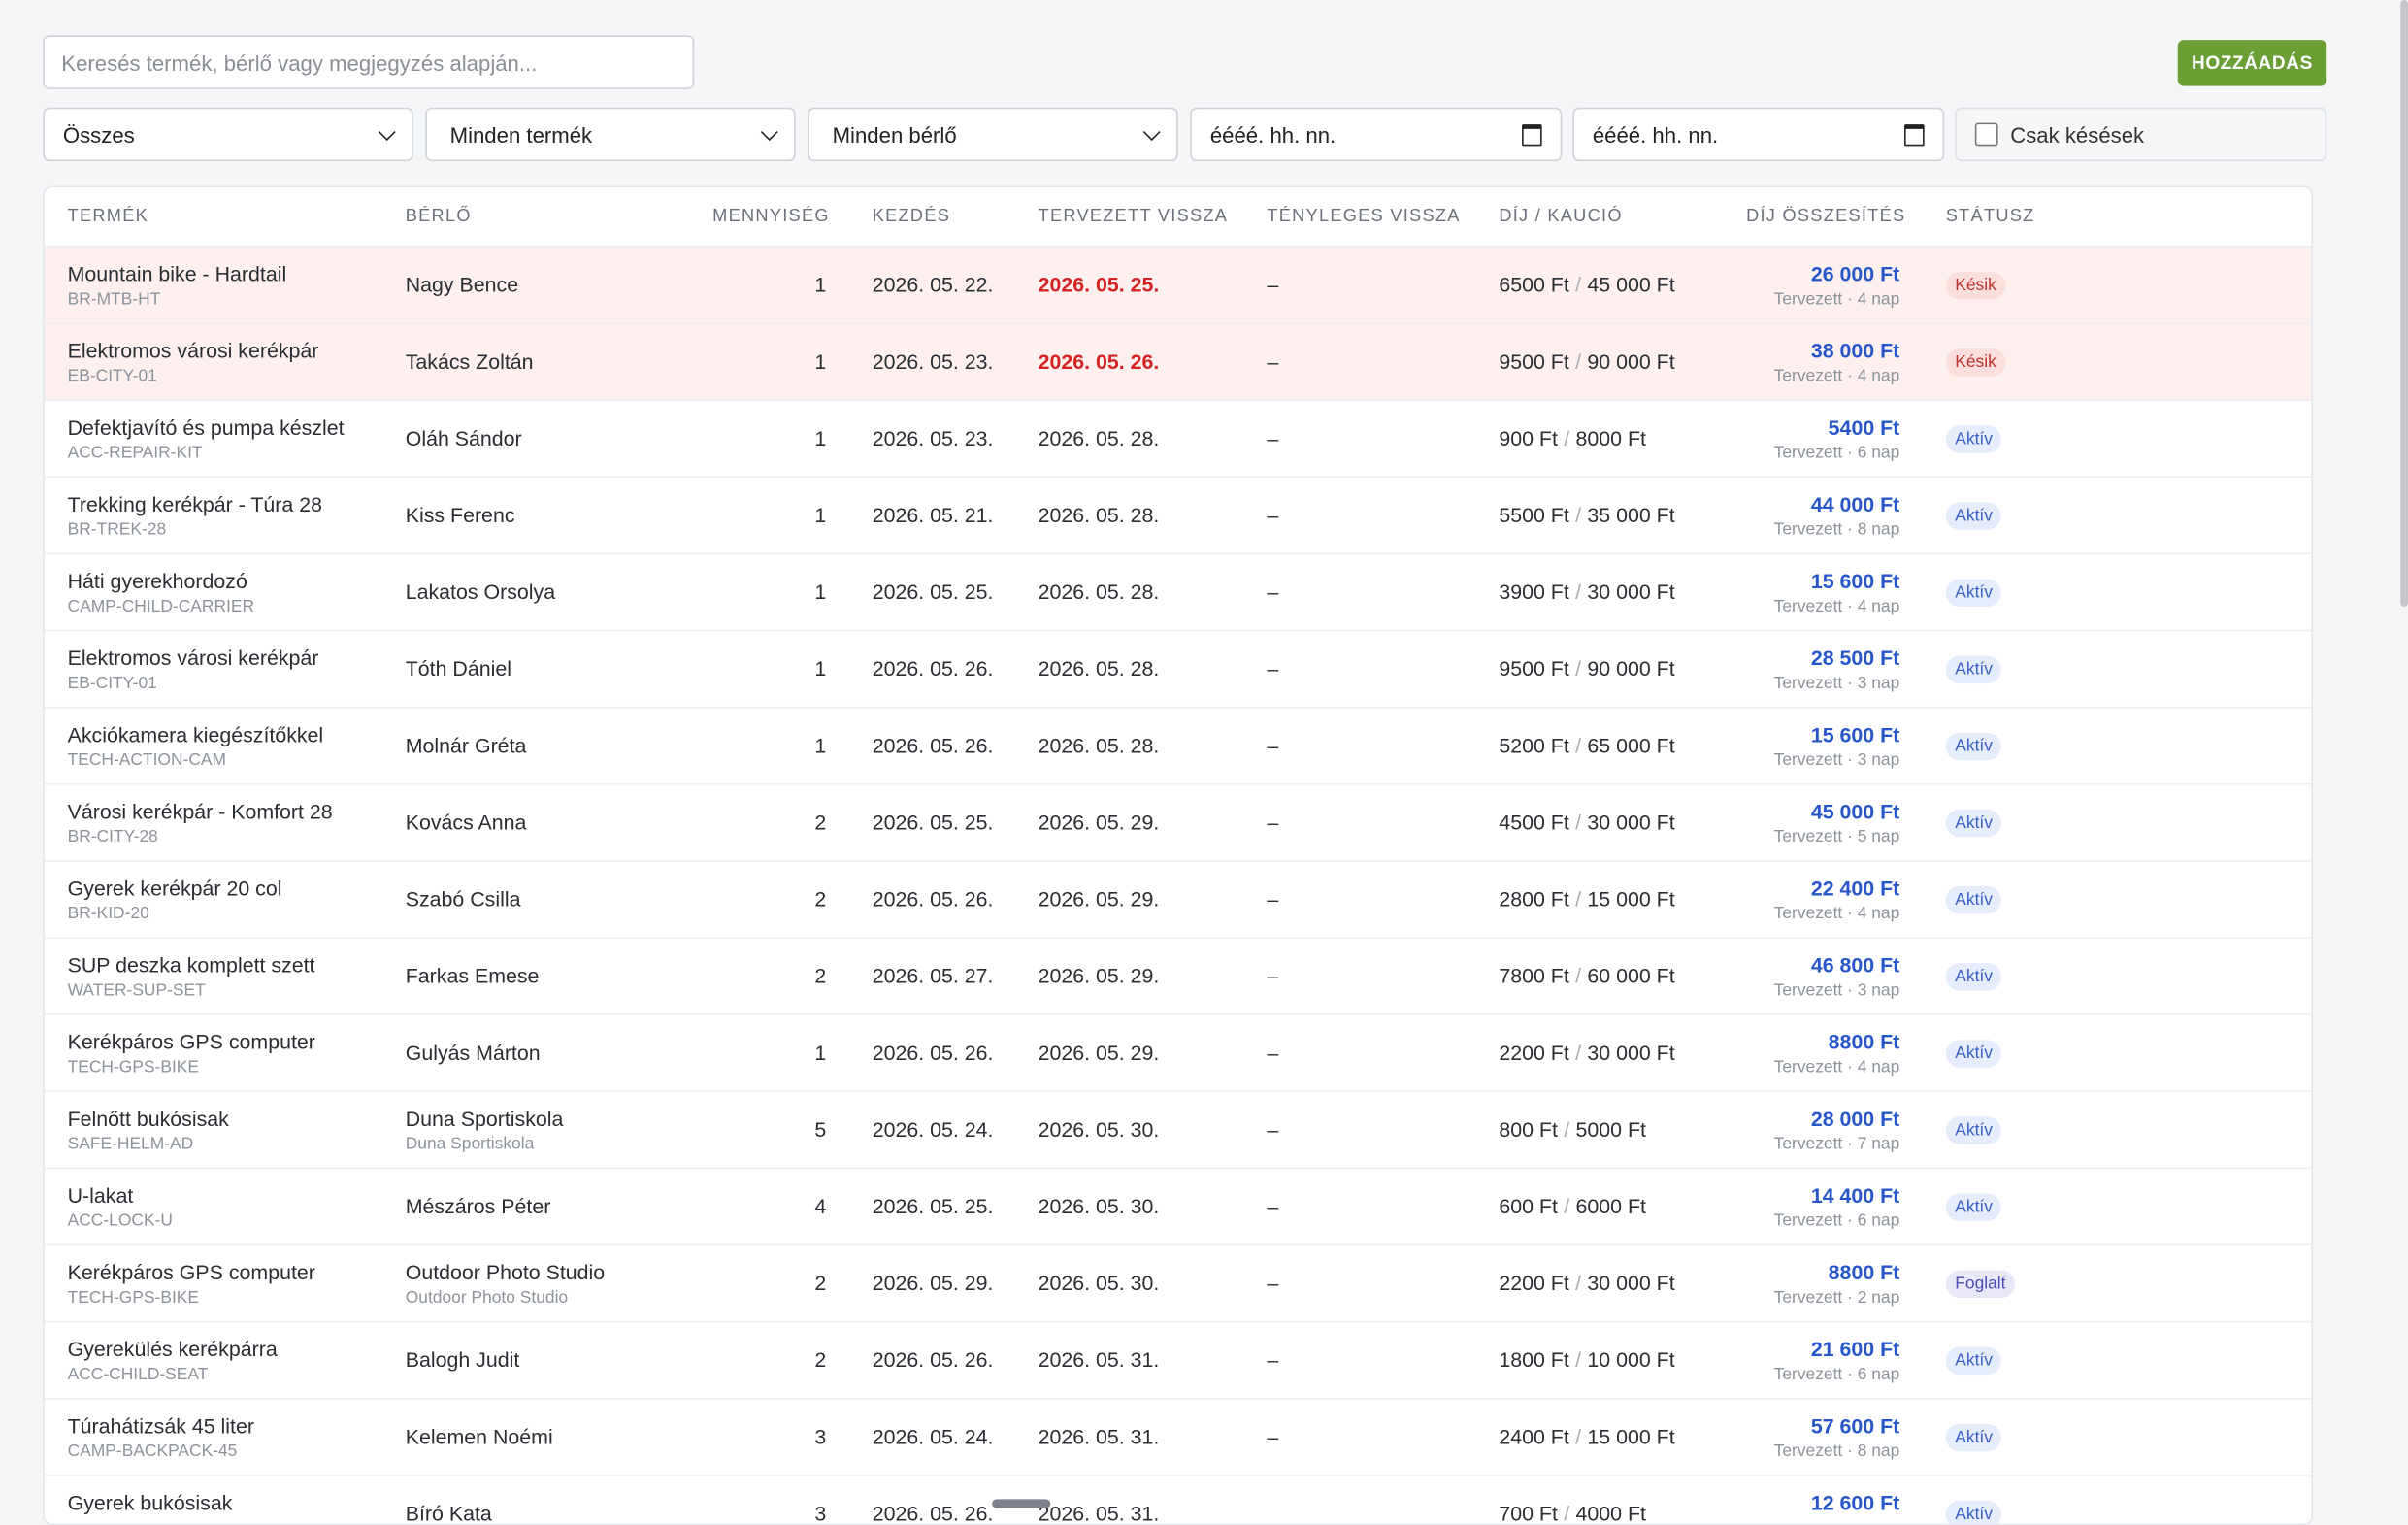 This screenshot has height=1525, width=2408. I want to click on search-input, so click(369, 62).